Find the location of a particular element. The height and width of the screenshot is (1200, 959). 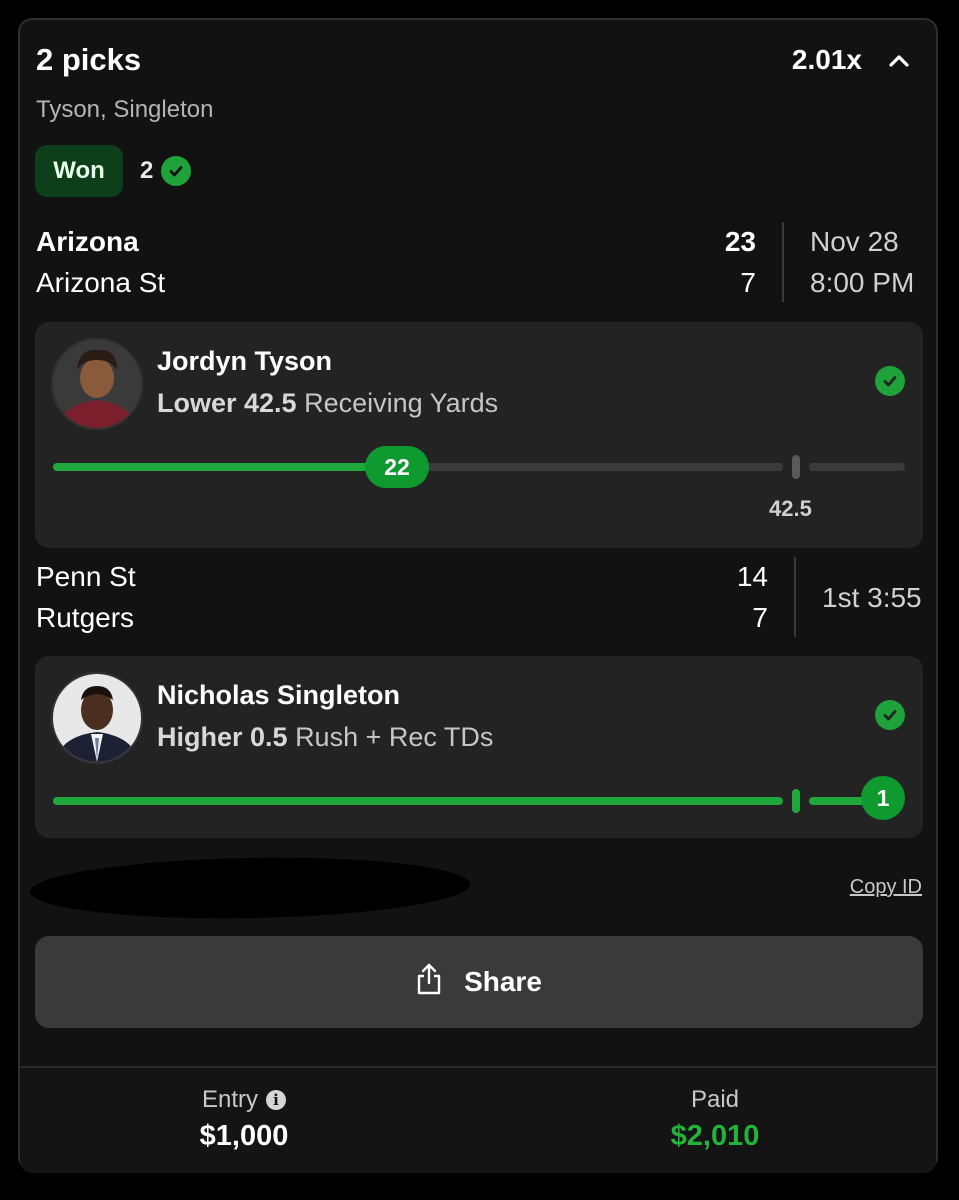

players-summary: Tyson, Singleton is located at coordinates (125, 109).